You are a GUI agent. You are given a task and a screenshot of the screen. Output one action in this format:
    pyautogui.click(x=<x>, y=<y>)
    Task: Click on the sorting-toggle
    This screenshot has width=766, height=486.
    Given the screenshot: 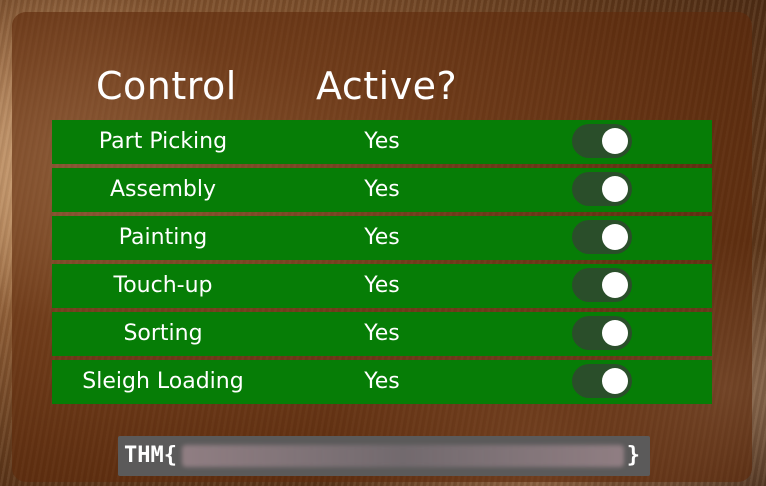 What is the action you would take?
    pyautogui.click(x=602, y=333)
    